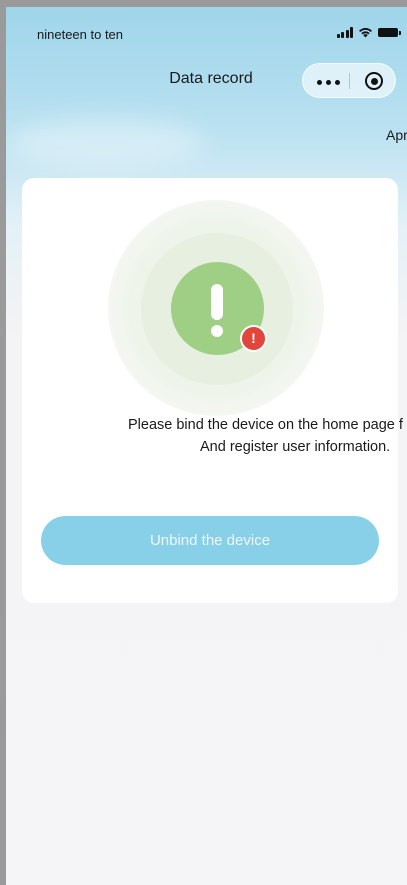  Describe the element at coordinates (328, 82) in the screenshot. I see `more-icon` at that location.